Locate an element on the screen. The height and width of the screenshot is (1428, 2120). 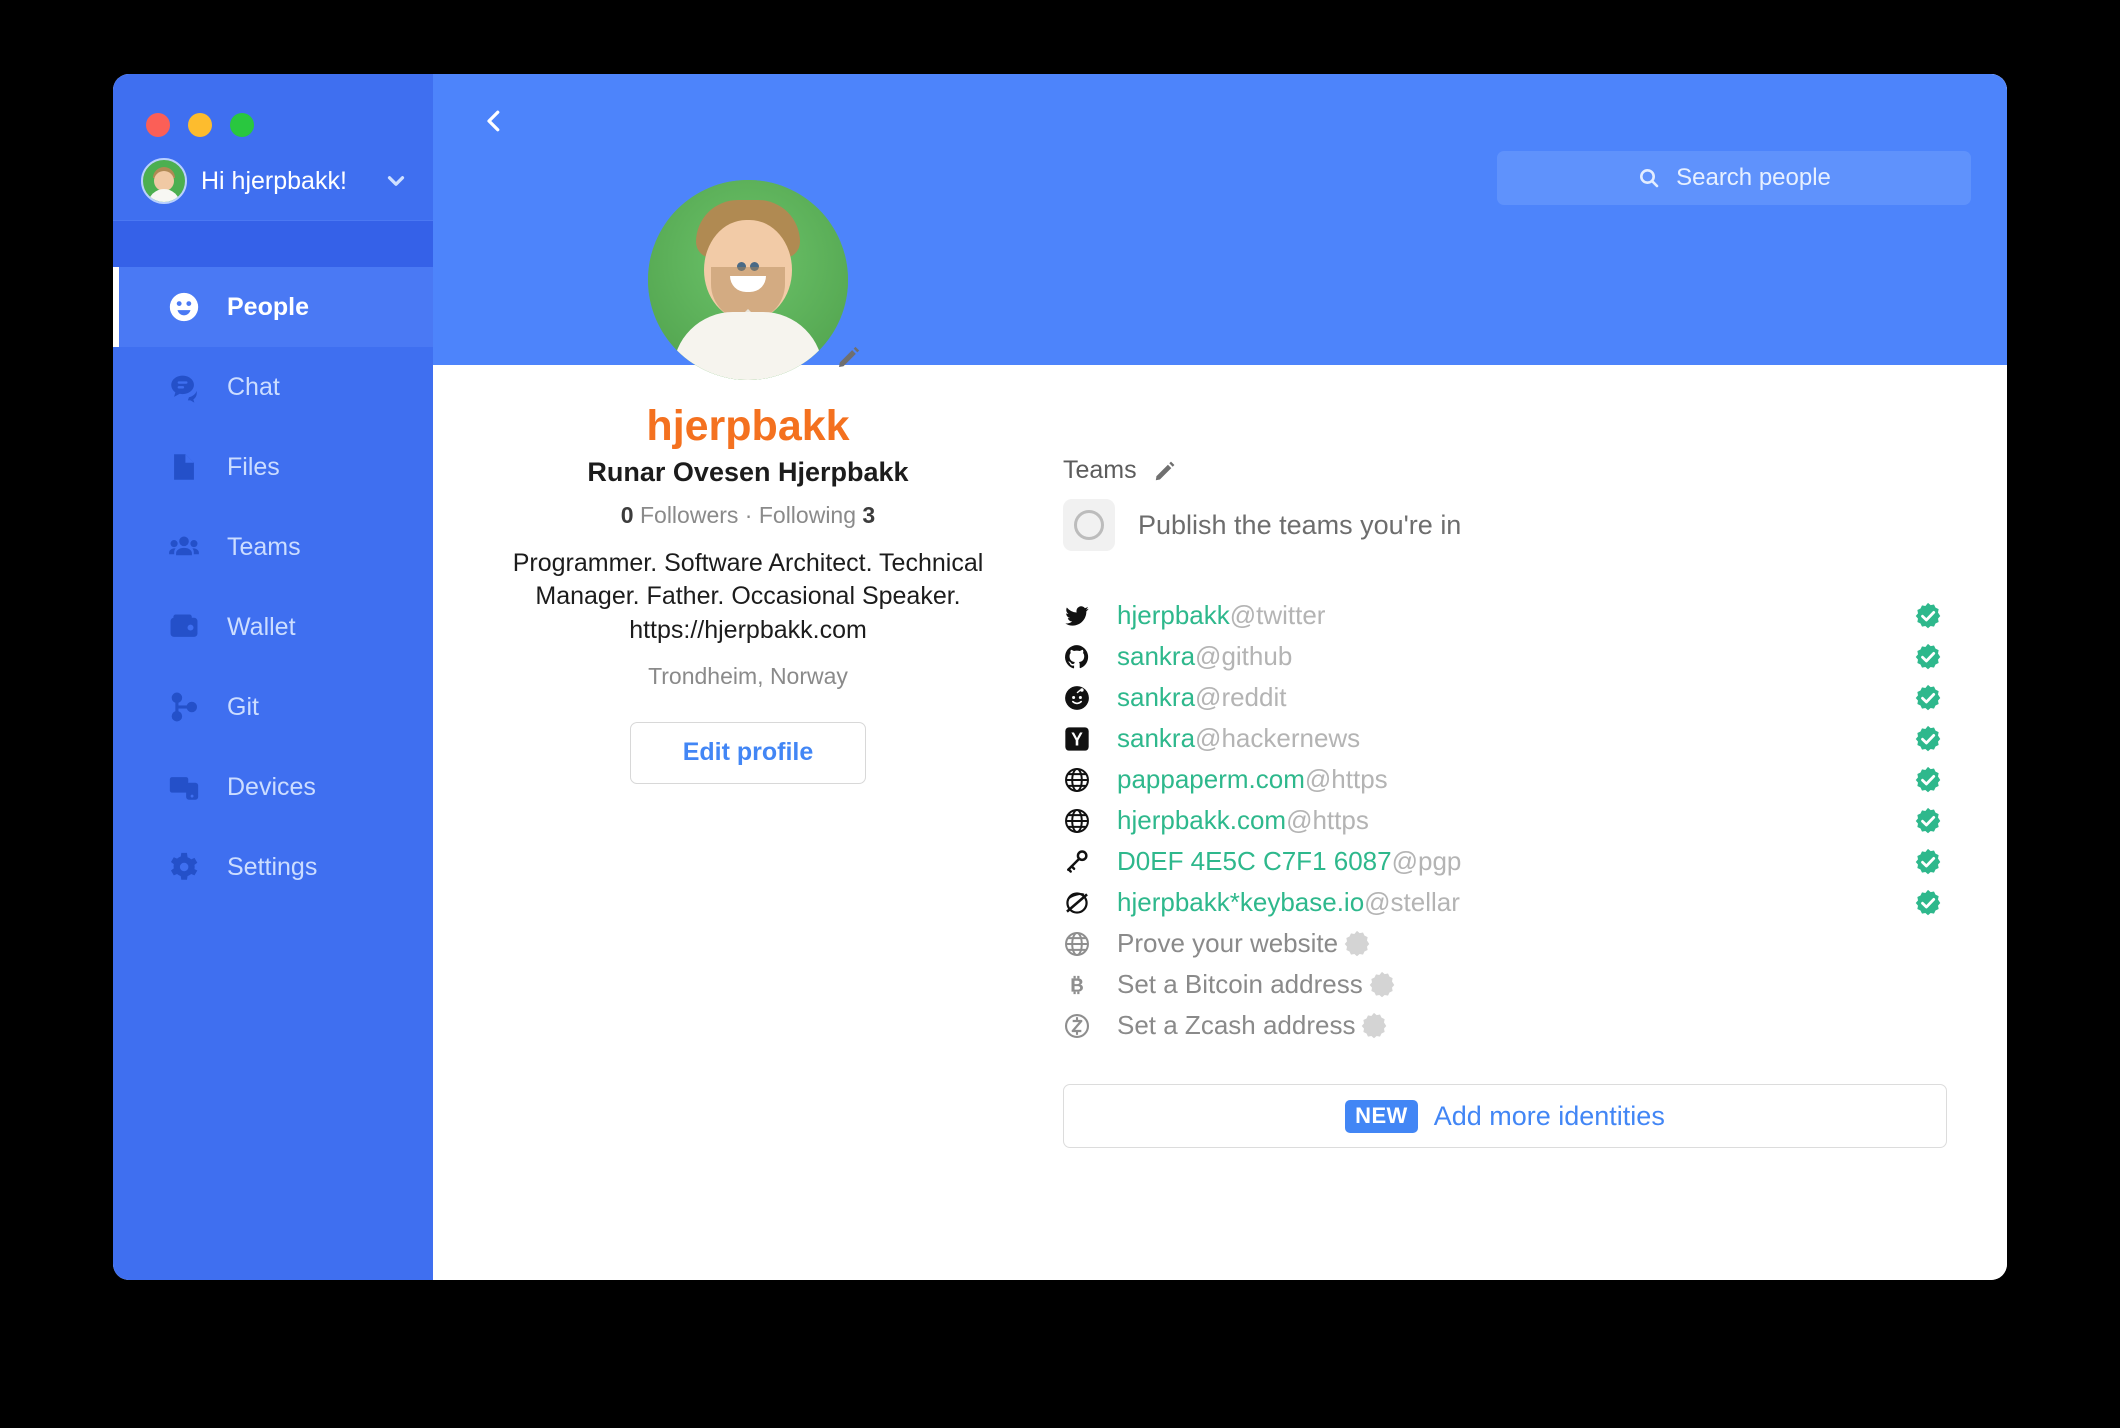
devices-icon is located at coordinates (184, 787).